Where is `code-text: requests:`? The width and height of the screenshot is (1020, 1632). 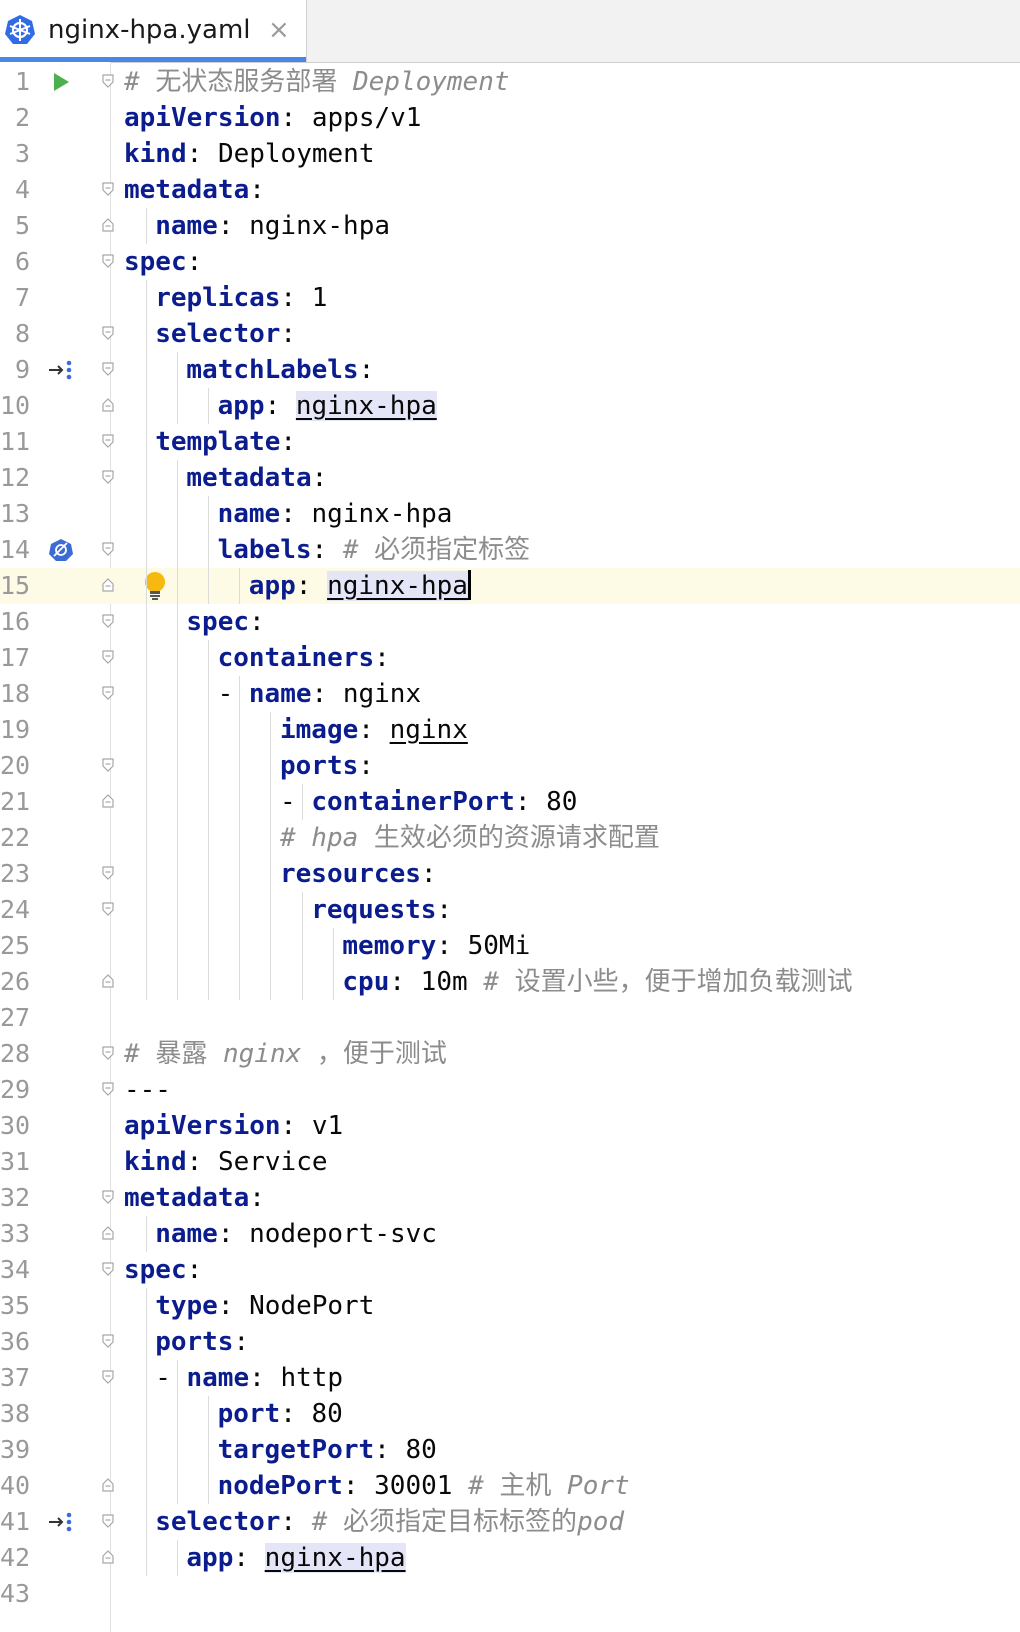 code-text: requests: is located at coordinates (381, 910).